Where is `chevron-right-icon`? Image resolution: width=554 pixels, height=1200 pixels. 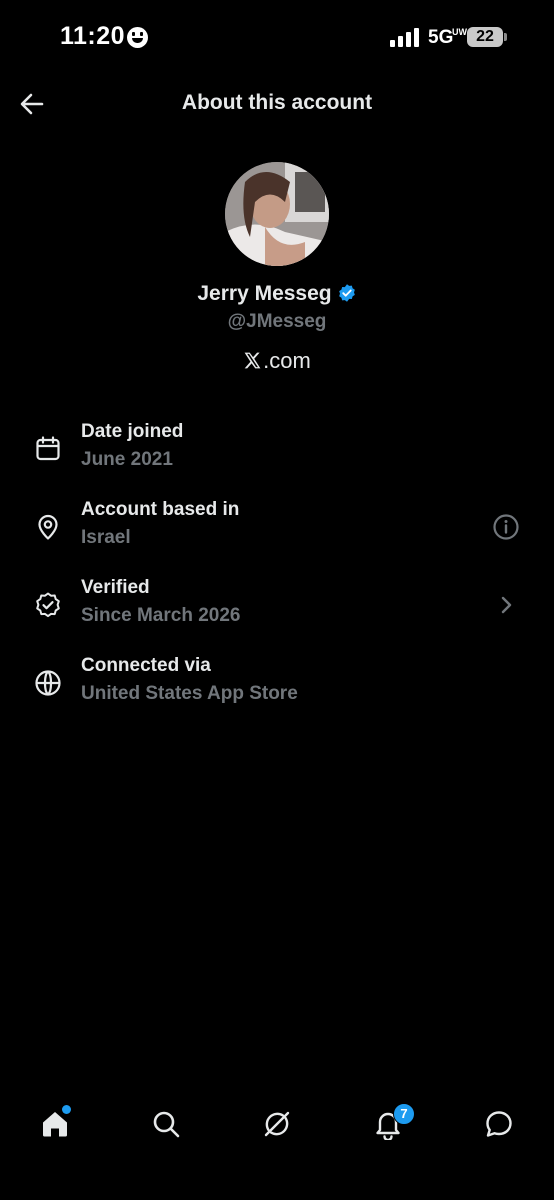 chevron-right-icon is located at coordinates (506, 605).